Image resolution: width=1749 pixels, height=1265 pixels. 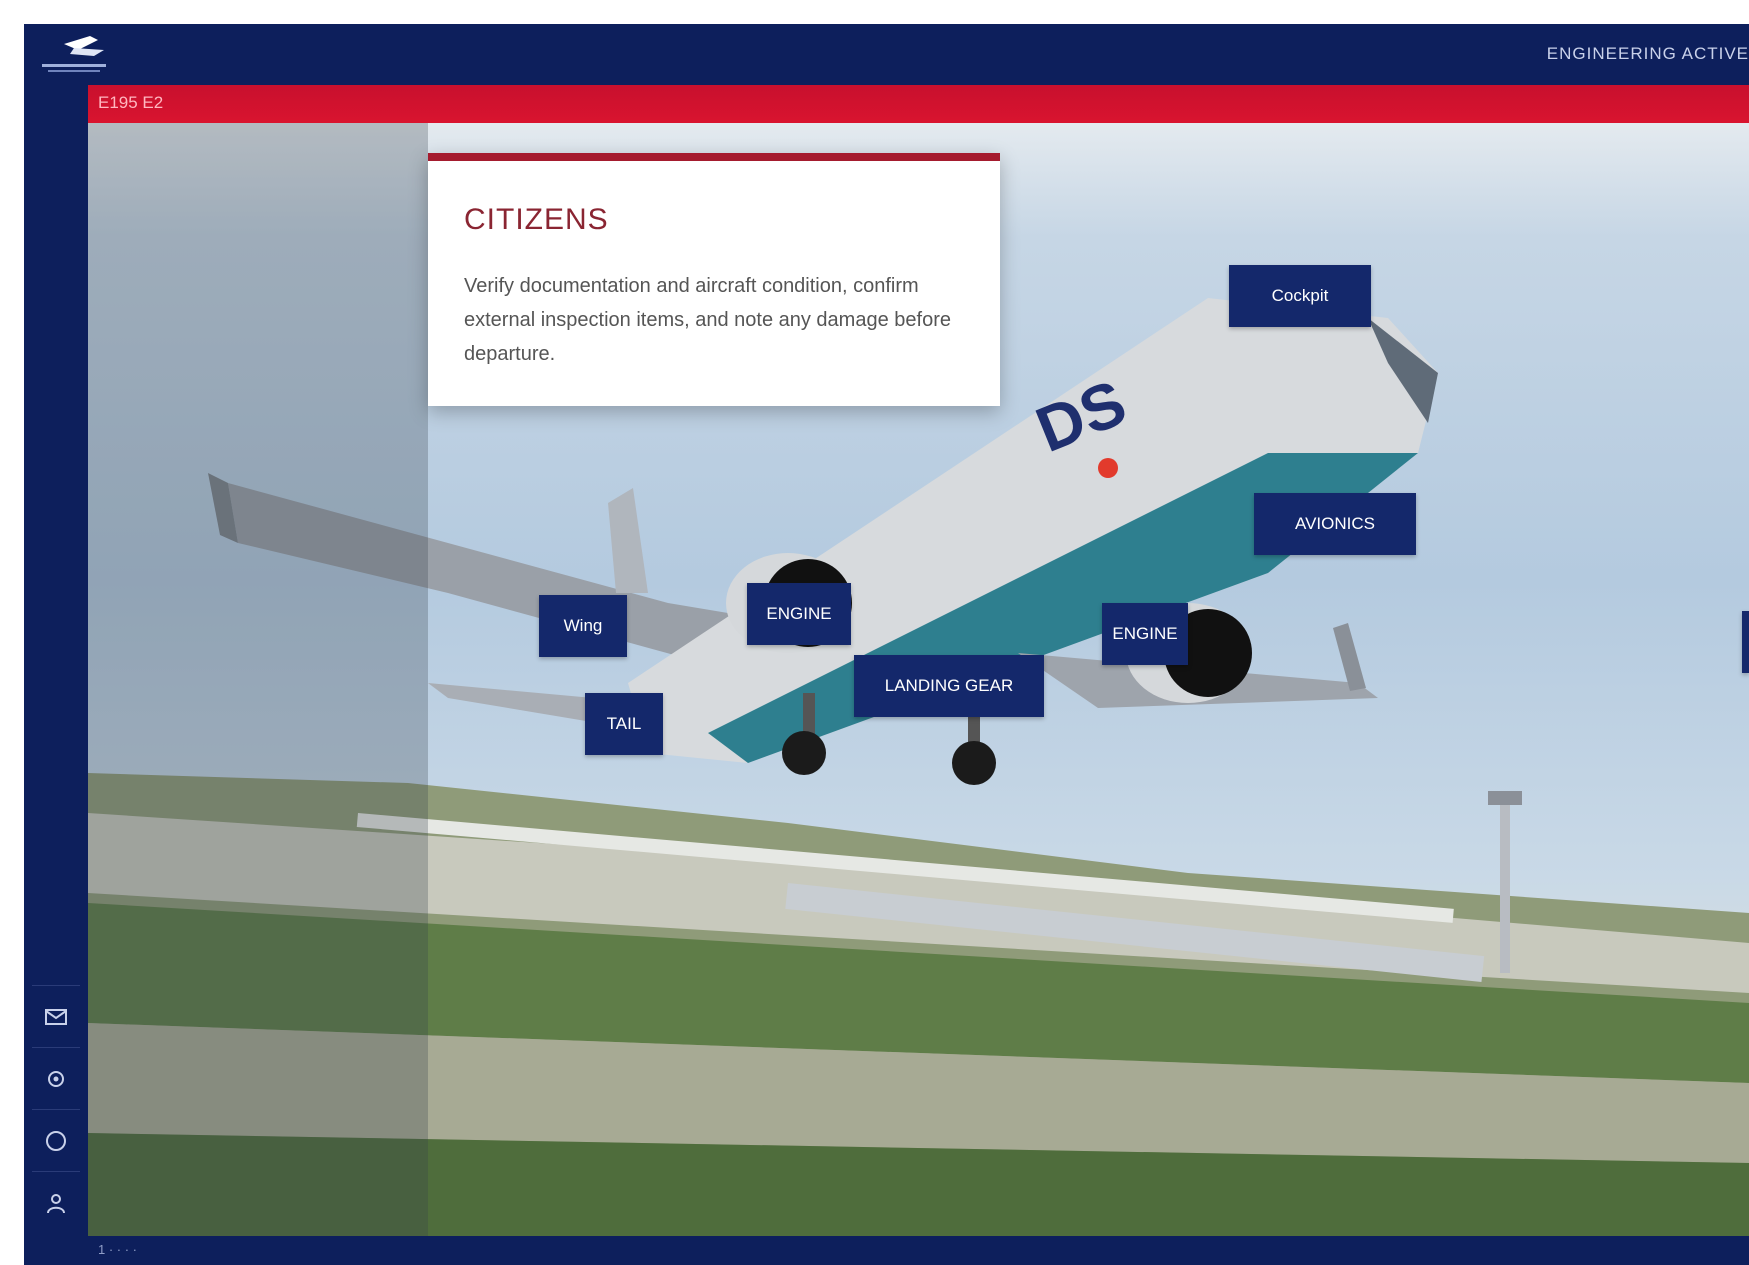 What do you see at coordinates (918, 104) in the screenshot?
I see `section-bar: E195 E2` at bounding box center [918, 104].